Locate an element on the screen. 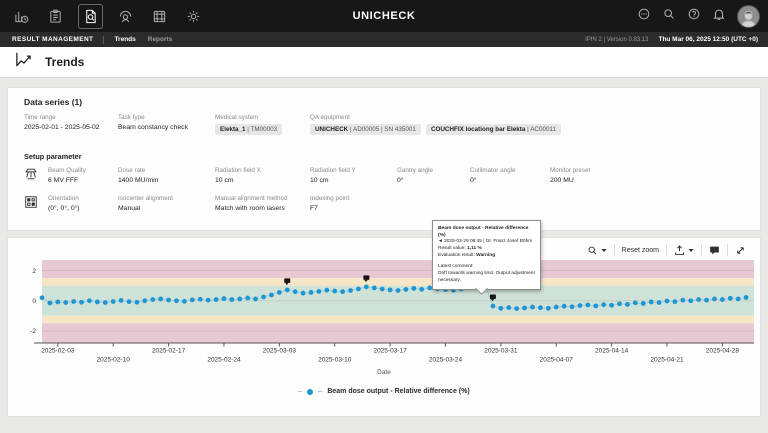 The height and width of the screenshot is (433, 768). user-avatar is located at coordinates (748, 16).